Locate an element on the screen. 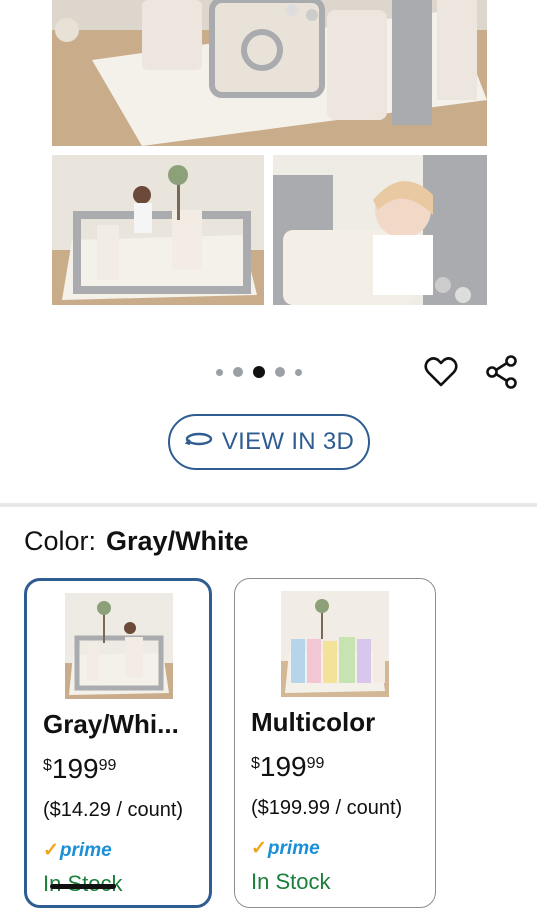 This screenshot has width=537, height=908. home-indicator is located at coordinates (83, 886).